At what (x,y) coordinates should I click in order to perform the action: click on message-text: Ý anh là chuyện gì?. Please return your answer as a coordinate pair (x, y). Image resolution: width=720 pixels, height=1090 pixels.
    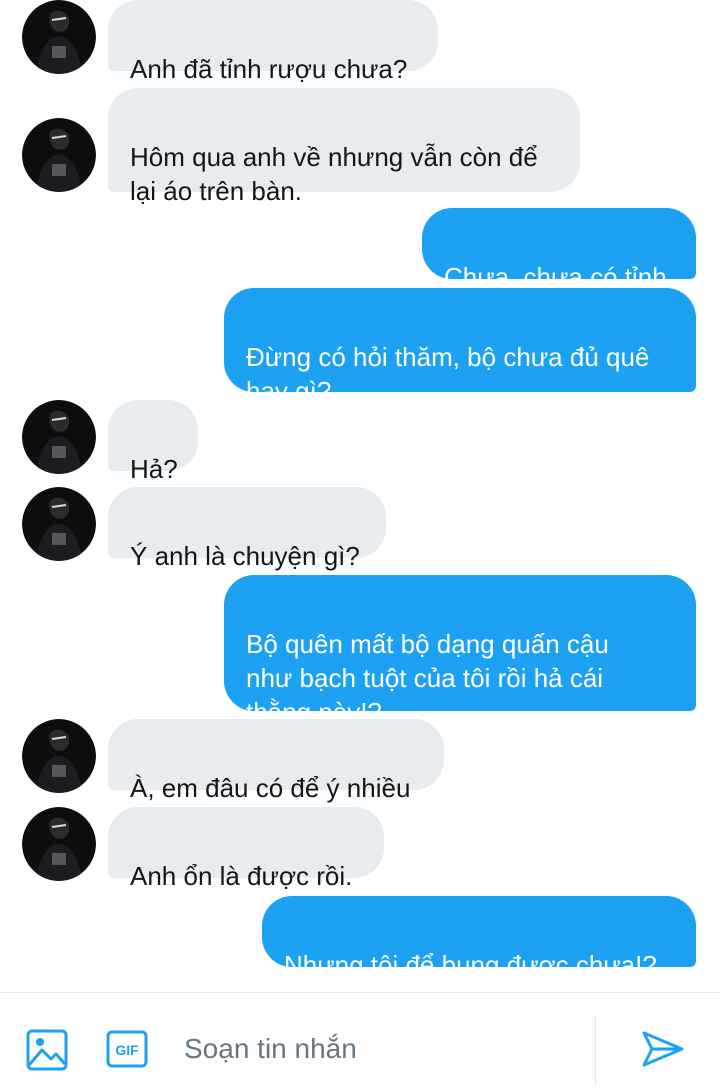
    Looking at the image, I should click on (245, 556).